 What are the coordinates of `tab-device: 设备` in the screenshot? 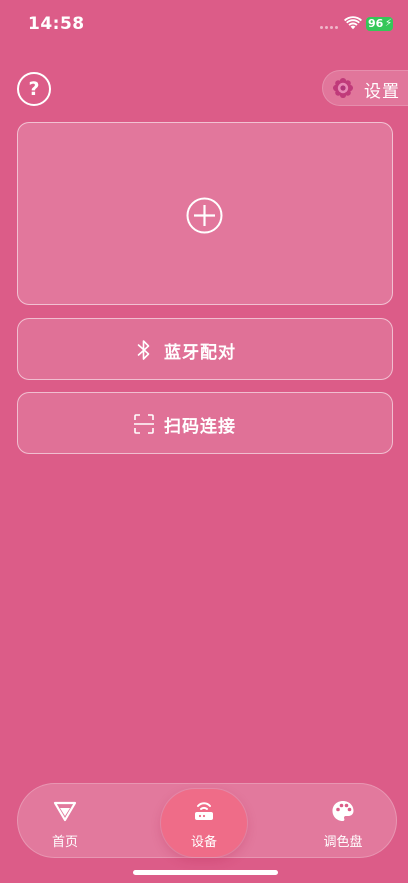 It's located at (204, 820).